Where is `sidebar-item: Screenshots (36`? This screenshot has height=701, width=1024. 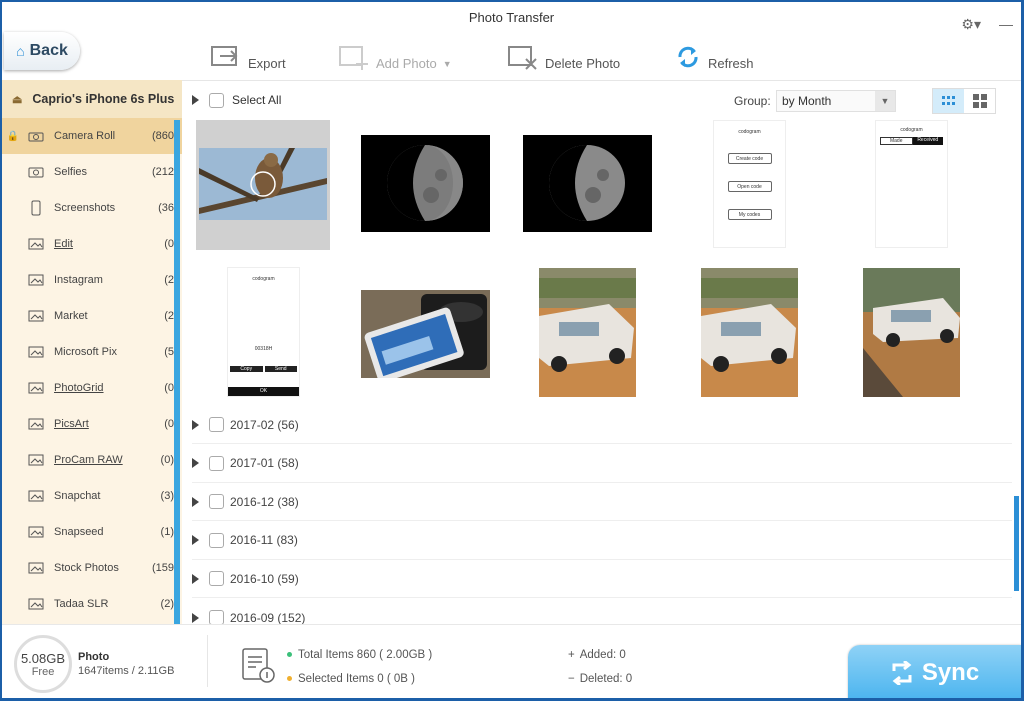
sidebar-item: Screenshots (36 is located at coordinates (92, 208).